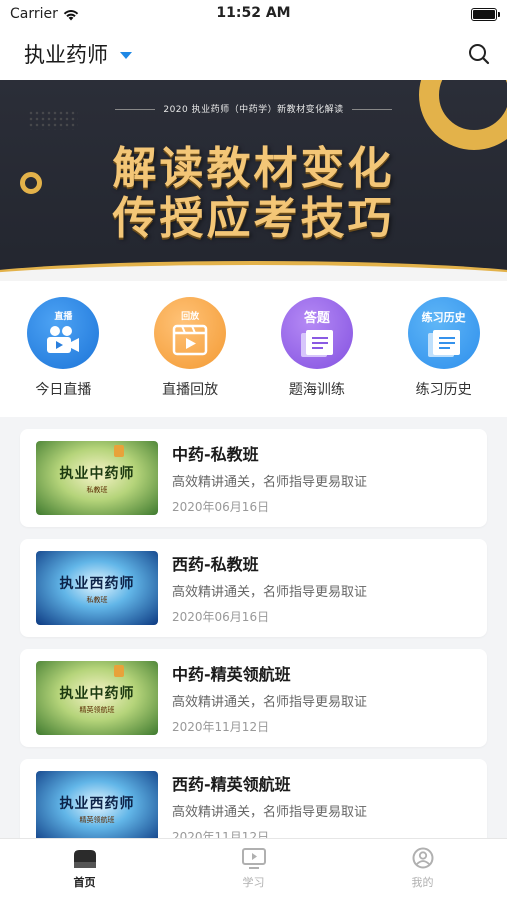  What do you see at coordinates (253, 108) in the screenshot?
I see `banner-subtitle: 2020 执业药师（中药学）新教材变化解读` at bounding box center [253, 108].